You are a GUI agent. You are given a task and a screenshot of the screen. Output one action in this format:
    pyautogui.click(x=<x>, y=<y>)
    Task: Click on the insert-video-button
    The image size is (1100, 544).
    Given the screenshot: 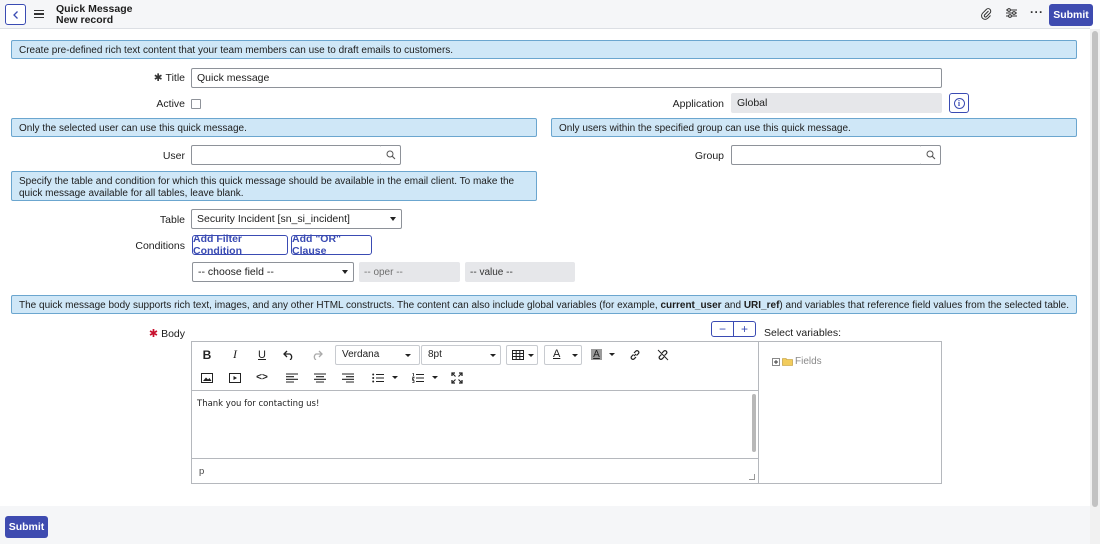 What is the action you would take?
    pyautogui.click(x=235, y=377)
    